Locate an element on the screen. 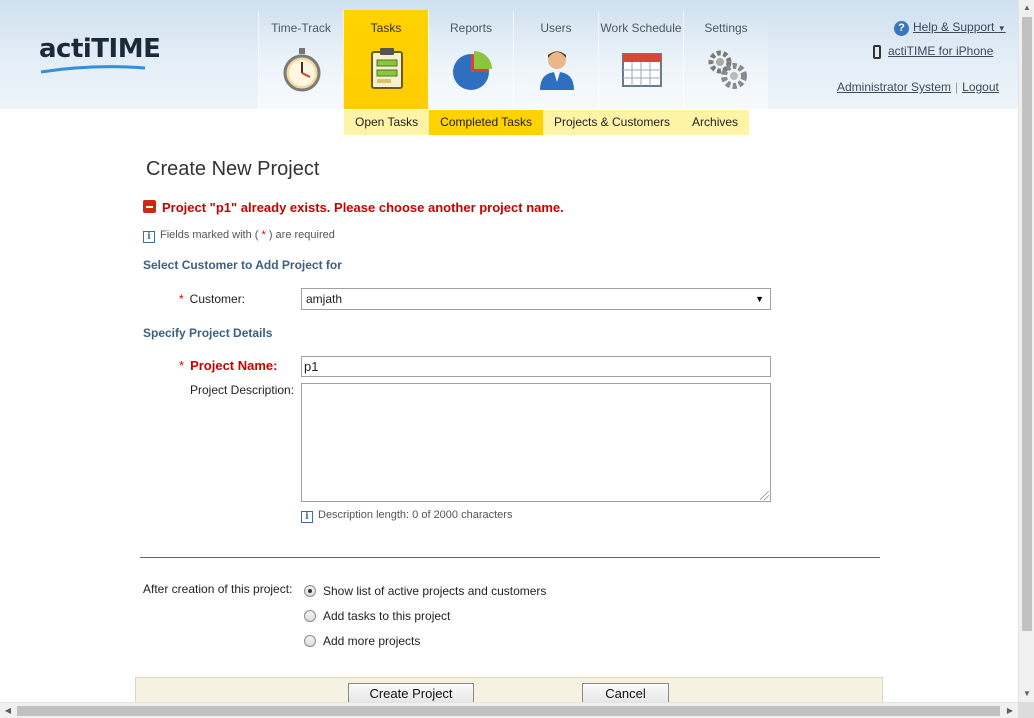 Image resolution: width=1034 pixels, height=718 pixels. nav-work-schedule: Work Schedule is located at coordinates (640, 59).